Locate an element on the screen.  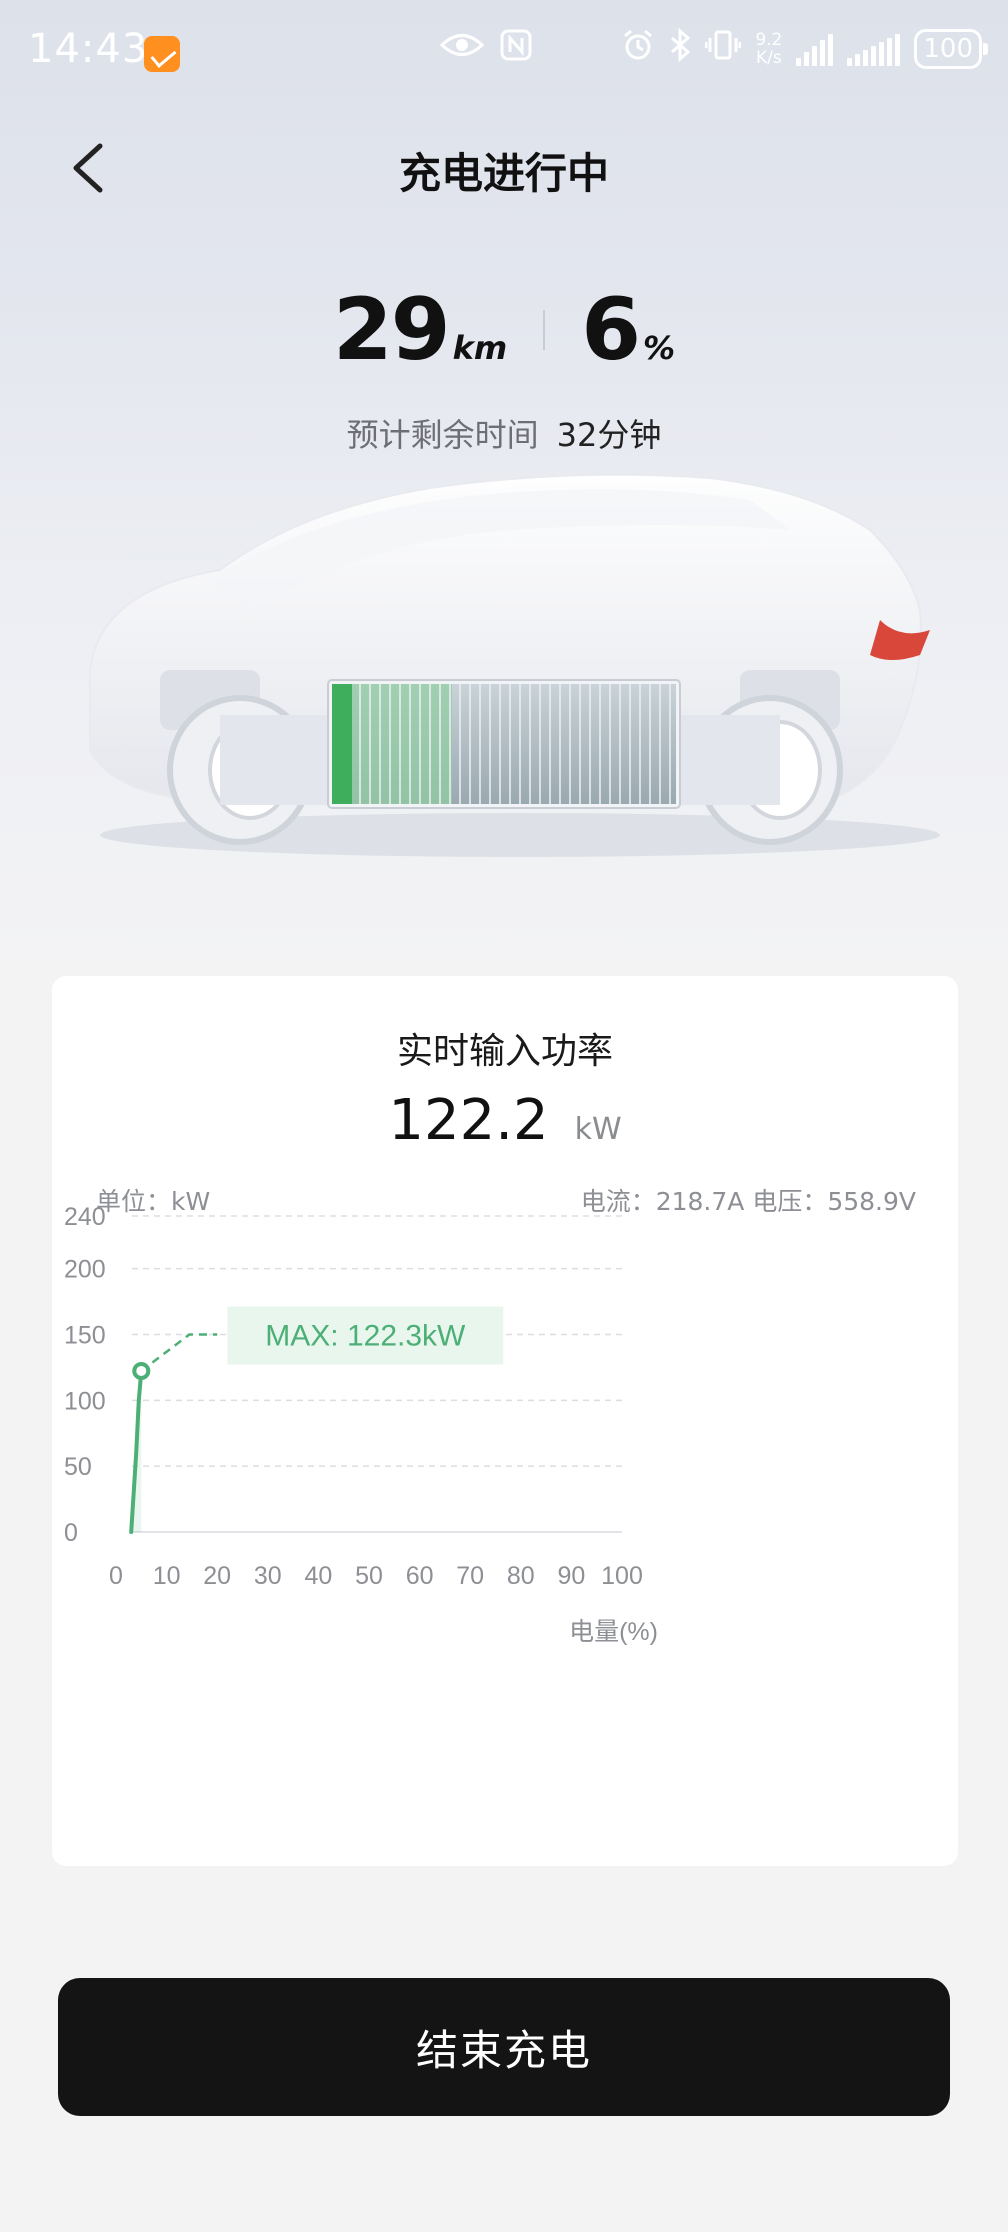
power-readout: 122.2 kW is located at coordinates (505, 1120).